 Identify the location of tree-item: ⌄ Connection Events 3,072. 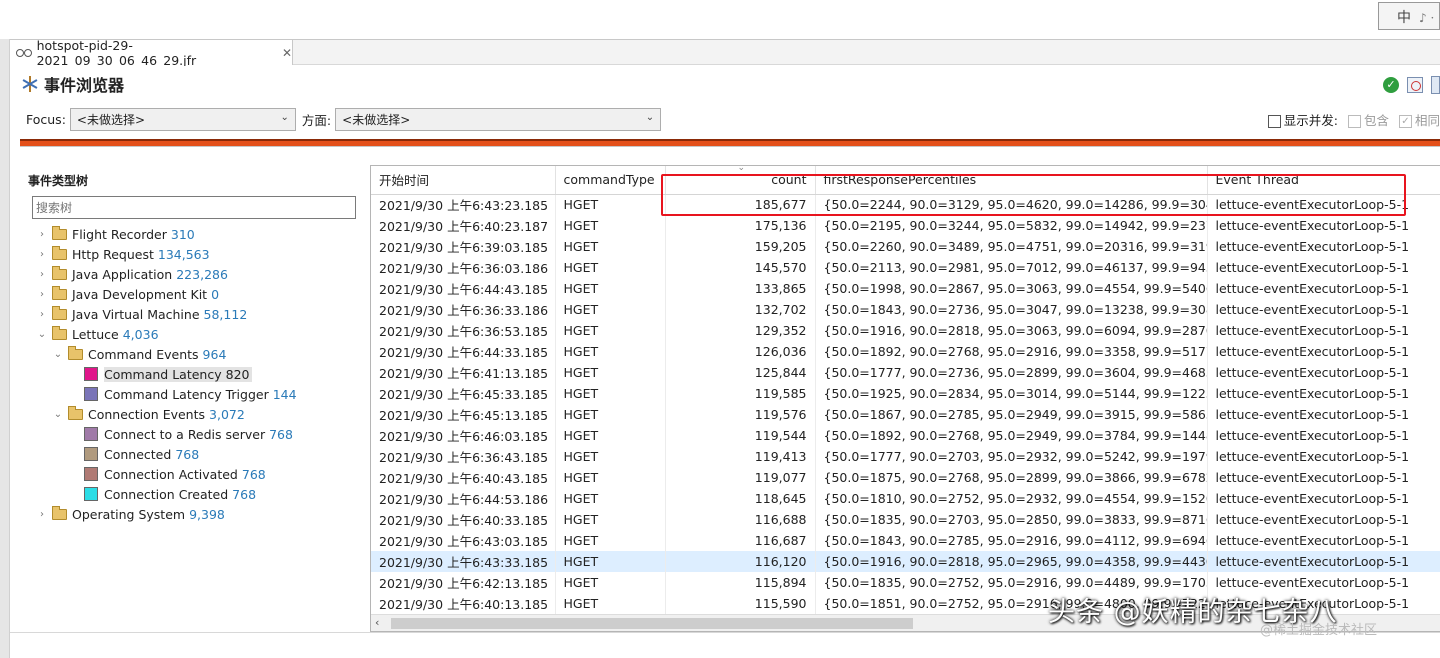
(192, 414).